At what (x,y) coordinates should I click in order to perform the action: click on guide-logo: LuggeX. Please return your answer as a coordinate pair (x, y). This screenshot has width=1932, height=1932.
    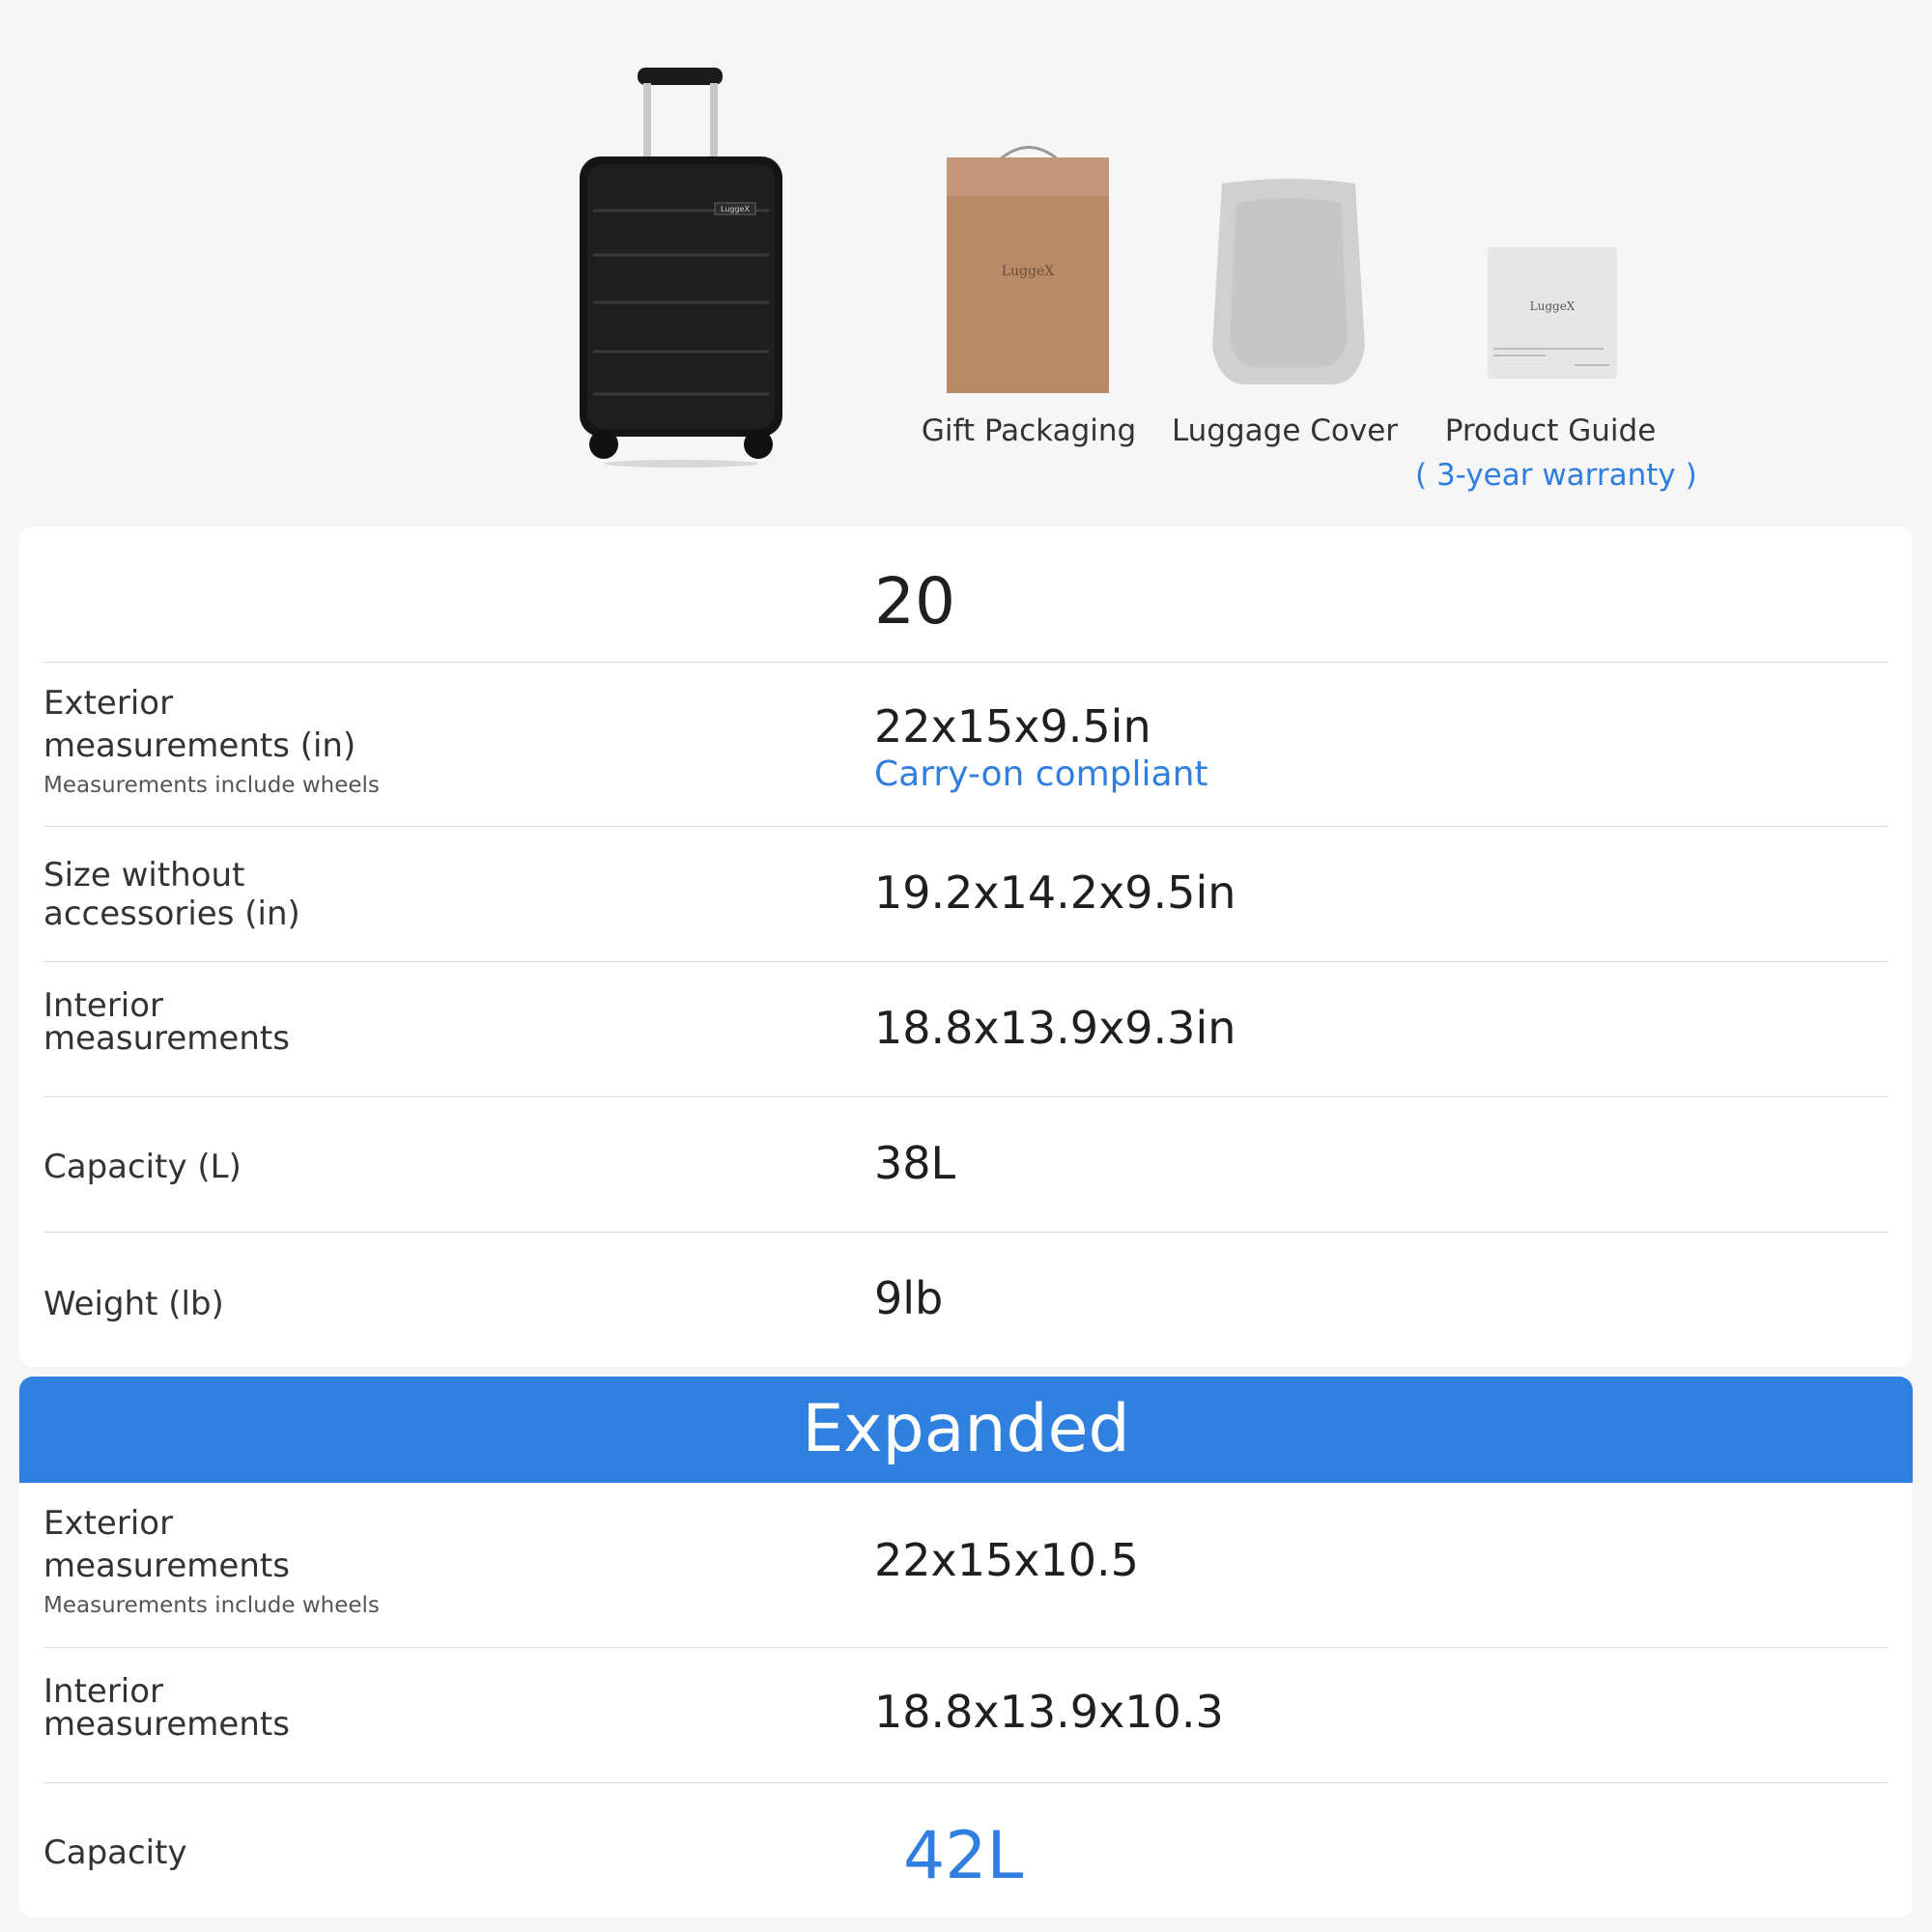
    Looking at the image, I should click on (1553, 306).